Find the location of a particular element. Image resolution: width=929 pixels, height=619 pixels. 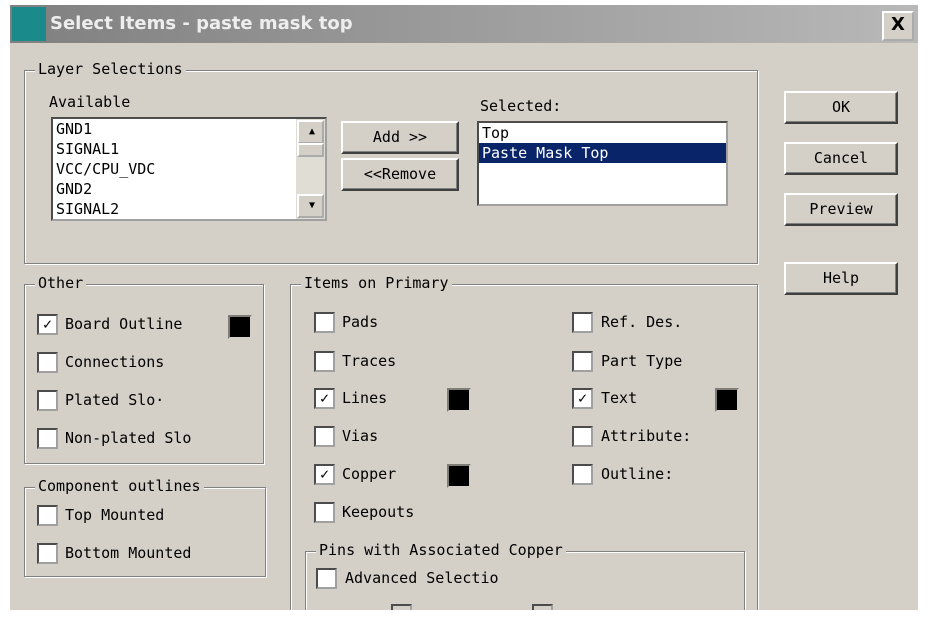

copper-color-swatch is located at coordinates (459, 476).